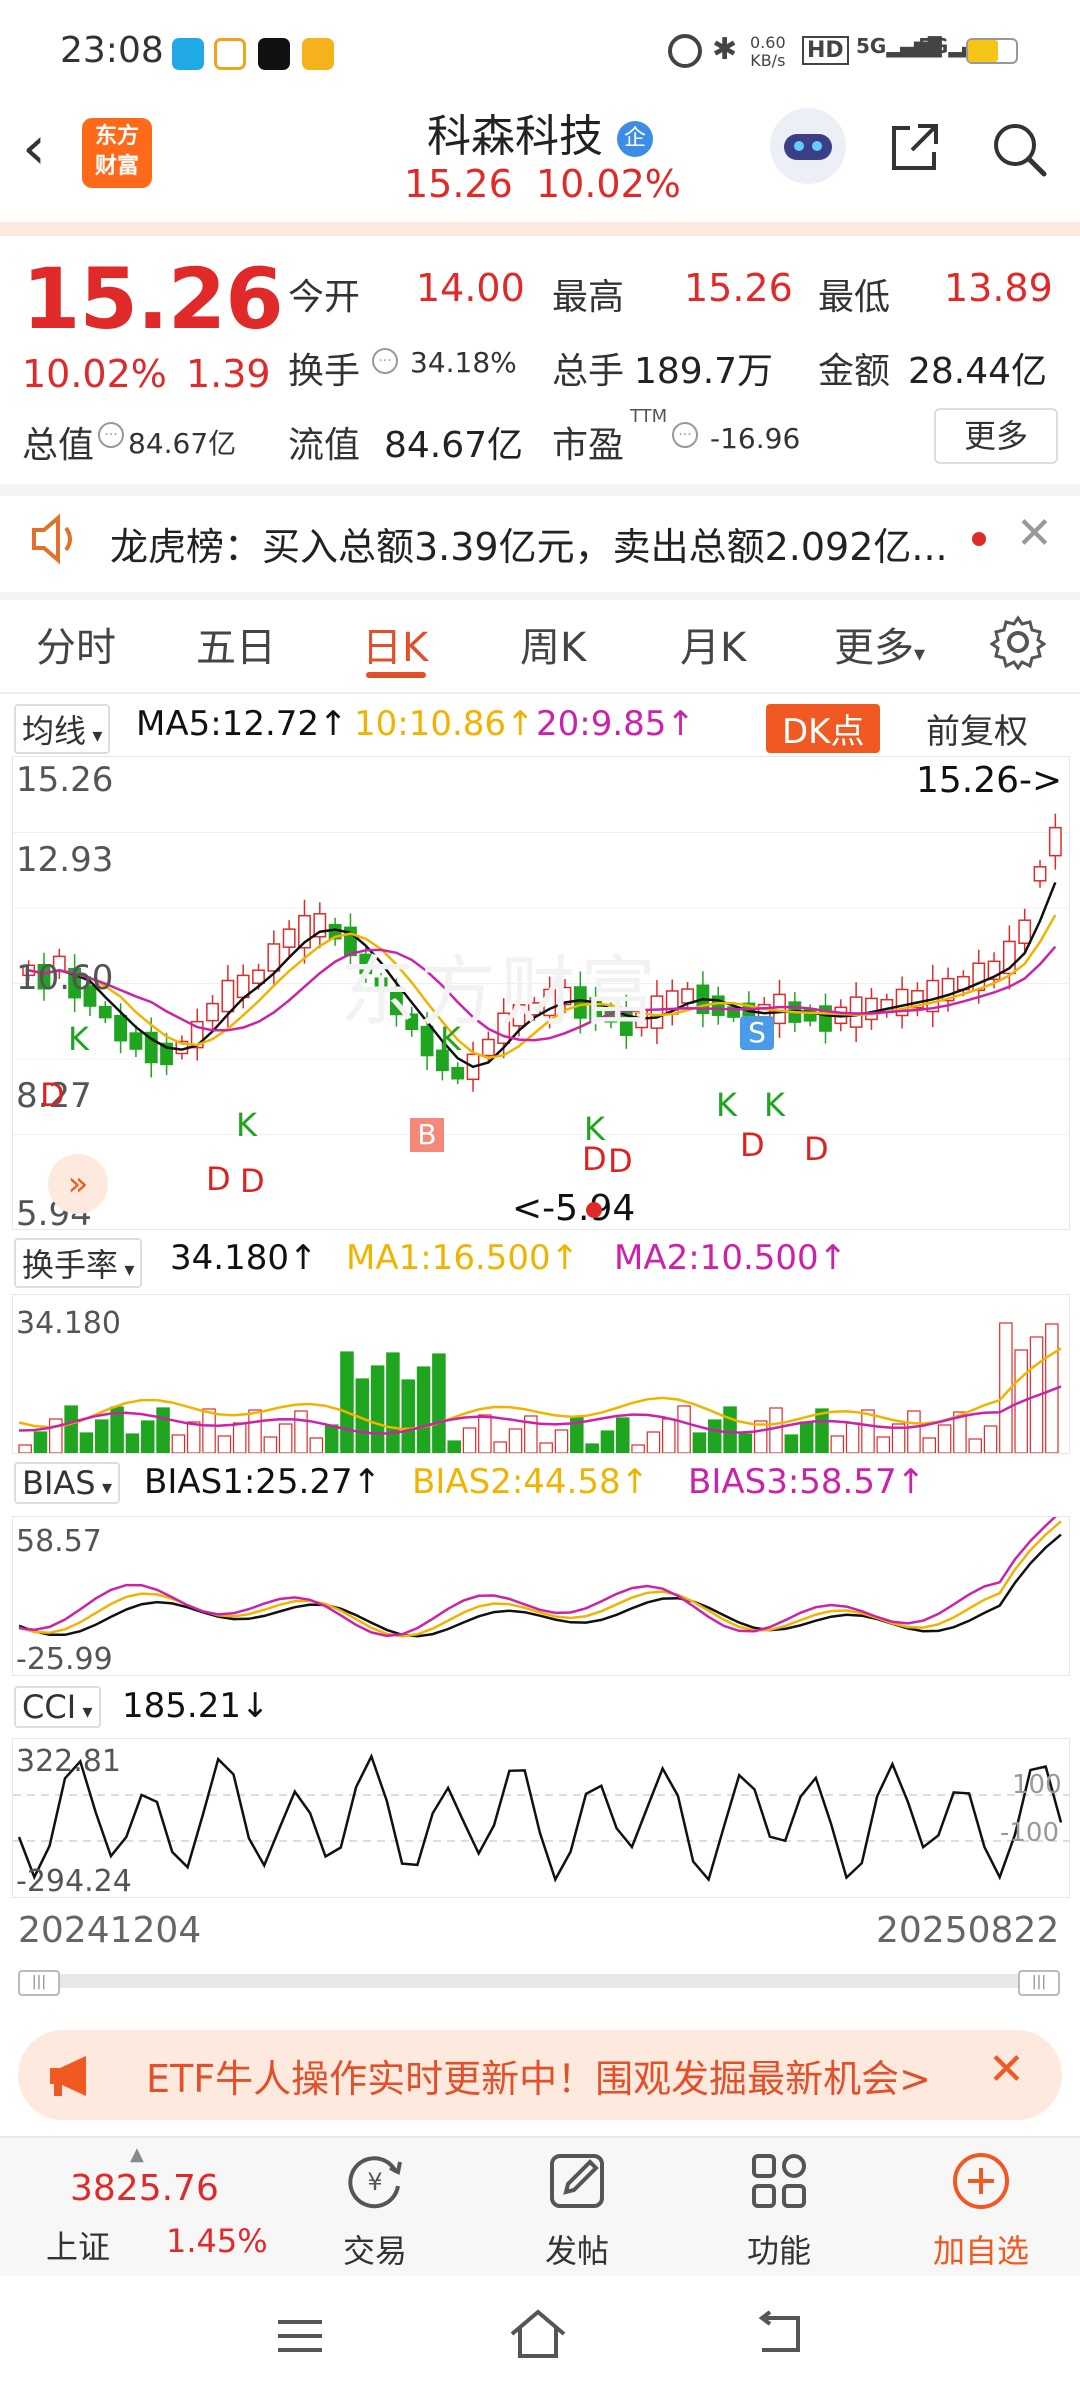 Image resolution: width=1080 pixels, height=2400 pixels. I want to click on settings-gear-icon, so click(1018, 642).